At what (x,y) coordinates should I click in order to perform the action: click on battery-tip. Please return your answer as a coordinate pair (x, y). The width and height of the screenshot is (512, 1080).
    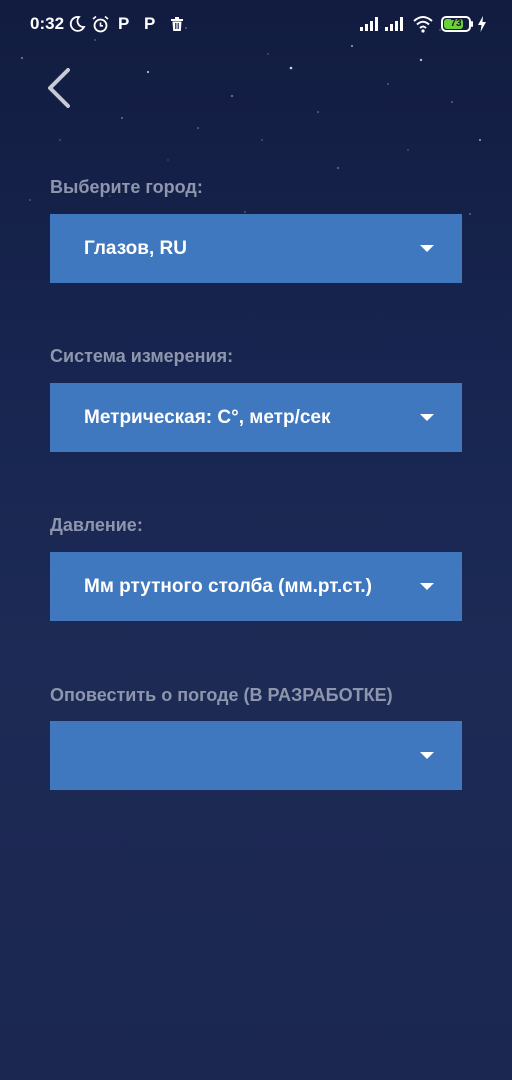
    Looking at the image, I should click on (472, 24).